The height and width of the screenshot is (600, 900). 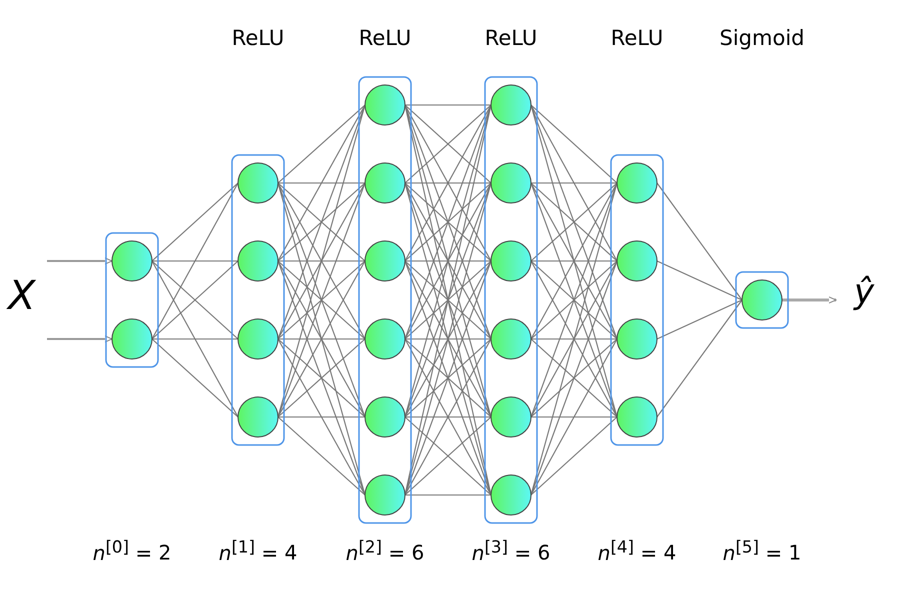 What do you see at coordinates (511, 552) in the screenshot?
I see `layer-size-label: n$^{[3]}$ = 6` at bounding box center [511, 552].